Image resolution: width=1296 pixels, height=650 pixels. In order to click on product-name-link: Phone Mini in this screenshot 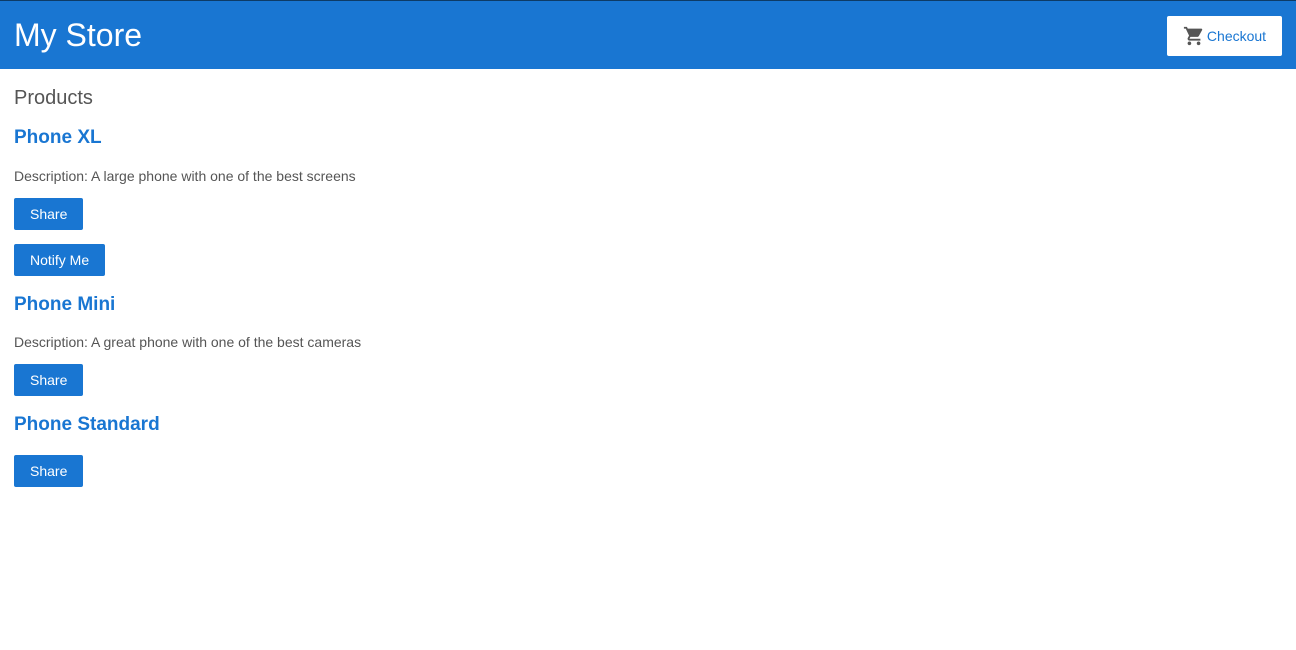, I will do `click(64, 305)`.